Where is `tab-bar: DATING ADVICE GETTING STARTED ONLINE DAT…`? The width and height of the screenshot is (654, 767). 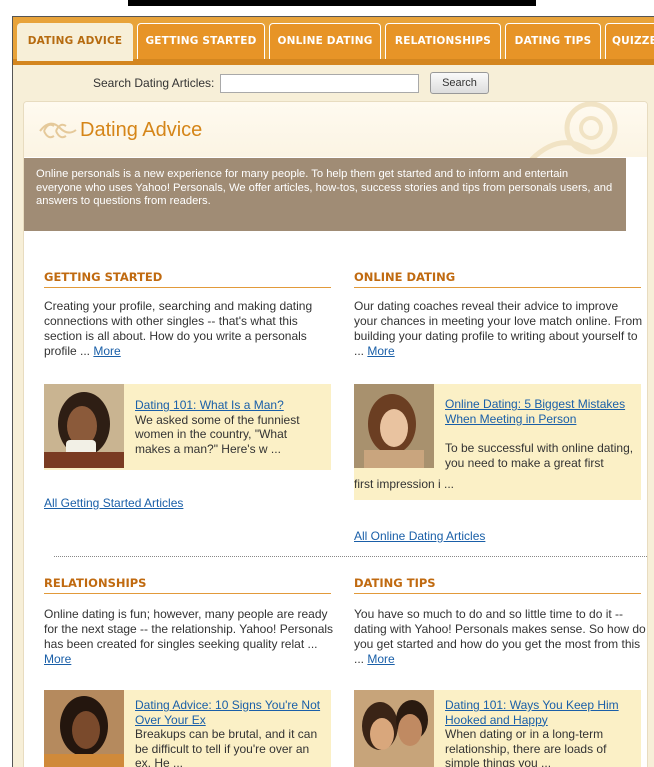 tab-bar: DATING ADVICE GETTING STARTED ONLINE DAT… is located at coordinates (333, 41).